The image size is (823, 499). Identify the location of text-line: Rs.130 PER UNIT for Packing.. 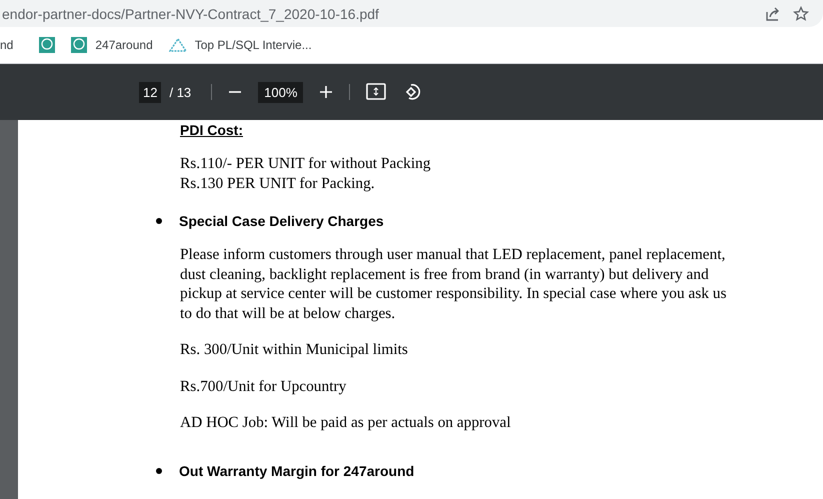
(278, 183).